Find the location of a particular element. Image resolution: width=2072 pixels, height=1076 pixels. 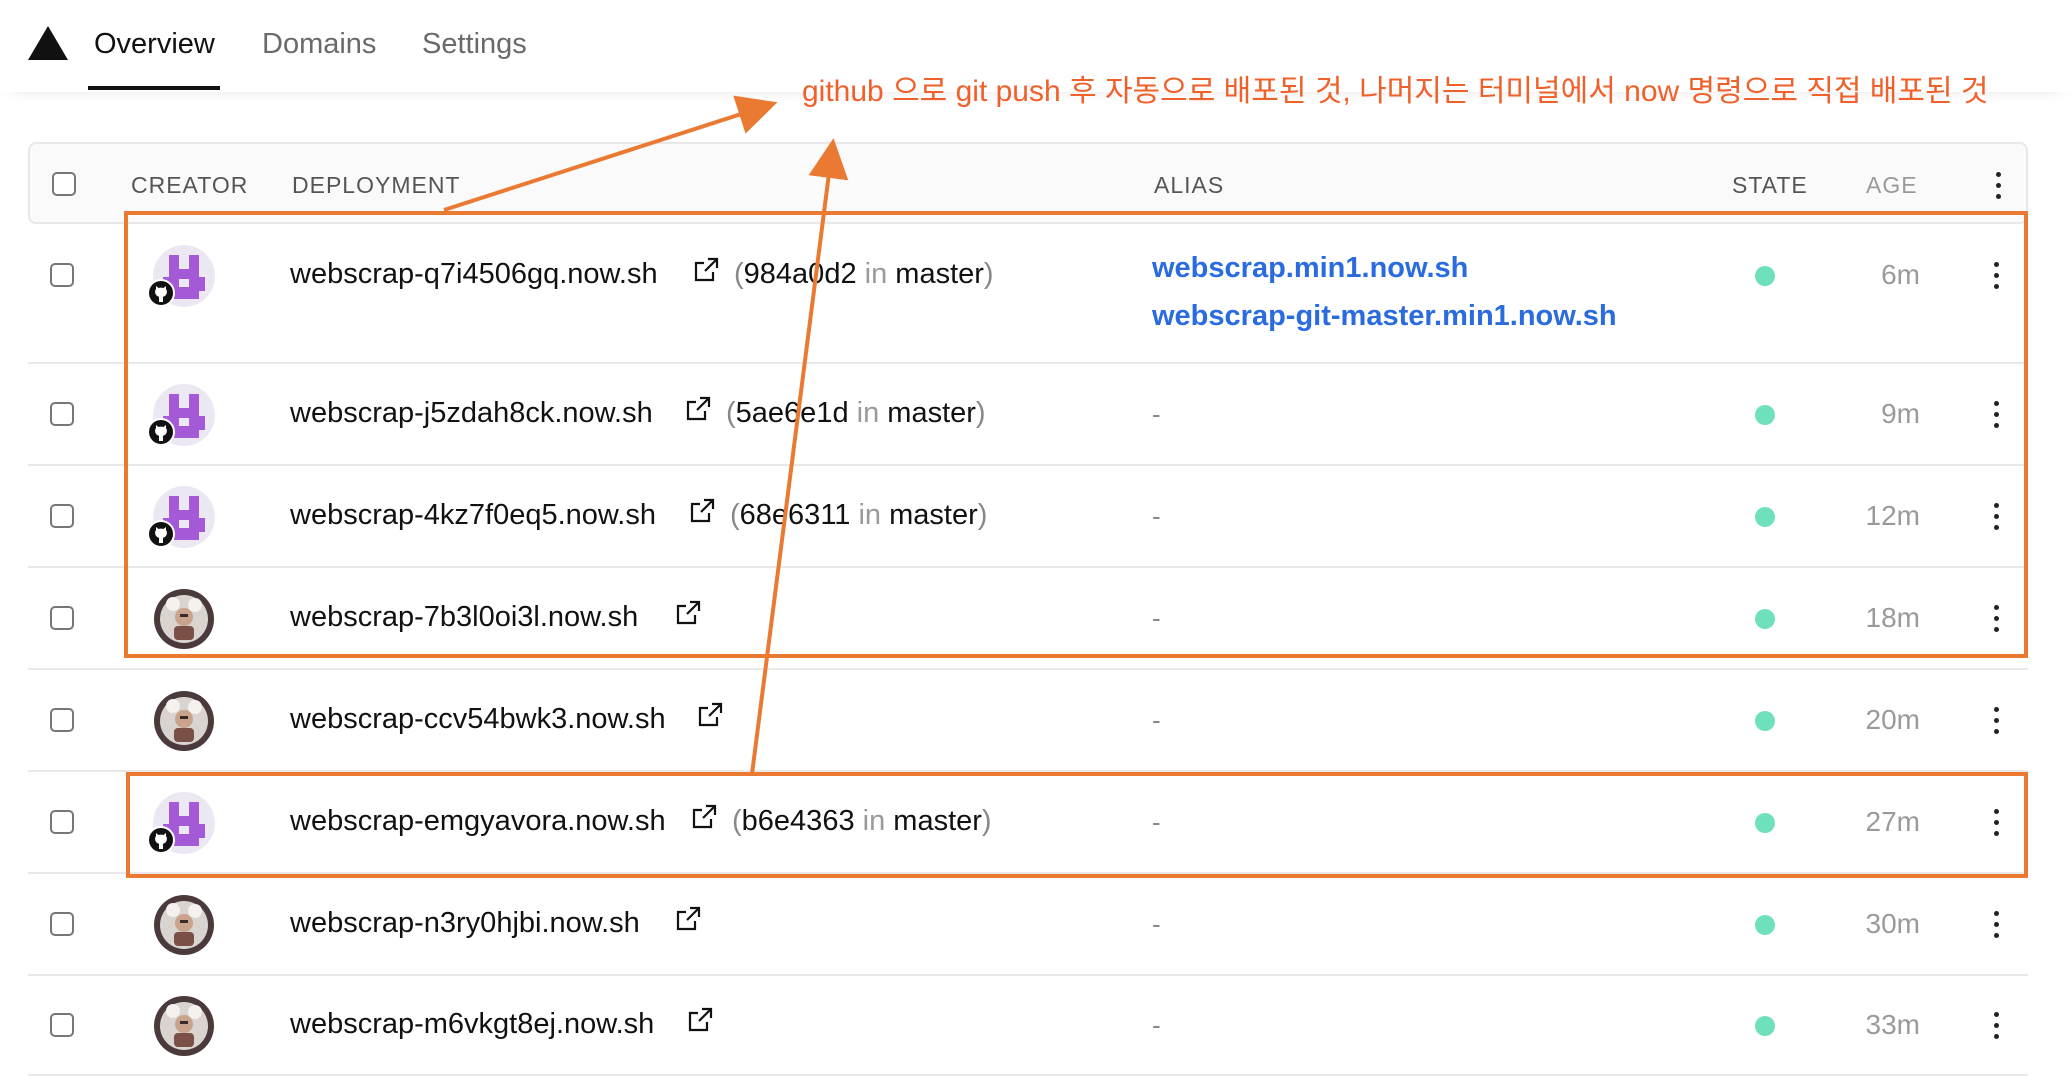

deployment-url: webscrap-7b3l0oi3l.now.sh is located at coordinates (464, 617).